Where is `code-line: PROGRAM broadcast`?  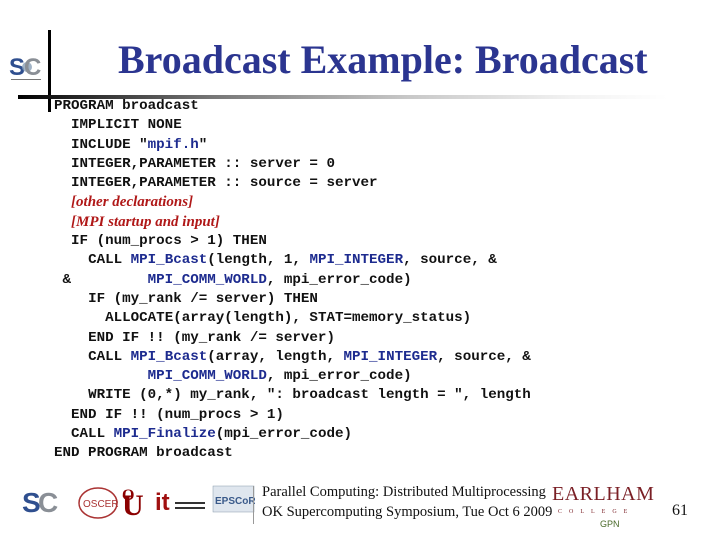 code-line: PROGRAM broadcast is located at coordinates (292, 106).